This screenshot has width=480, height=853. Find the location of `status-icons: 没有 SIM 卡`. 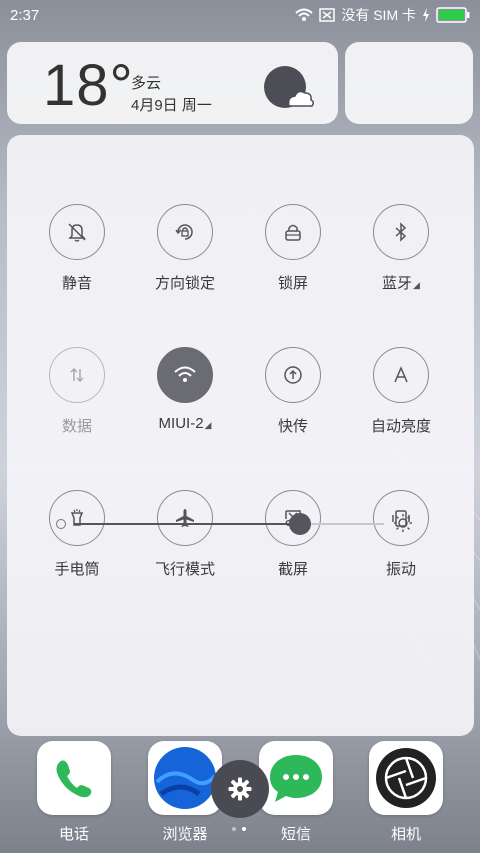

status-icons: 没有 SIM 卡 is located at coordinates (382, 15).